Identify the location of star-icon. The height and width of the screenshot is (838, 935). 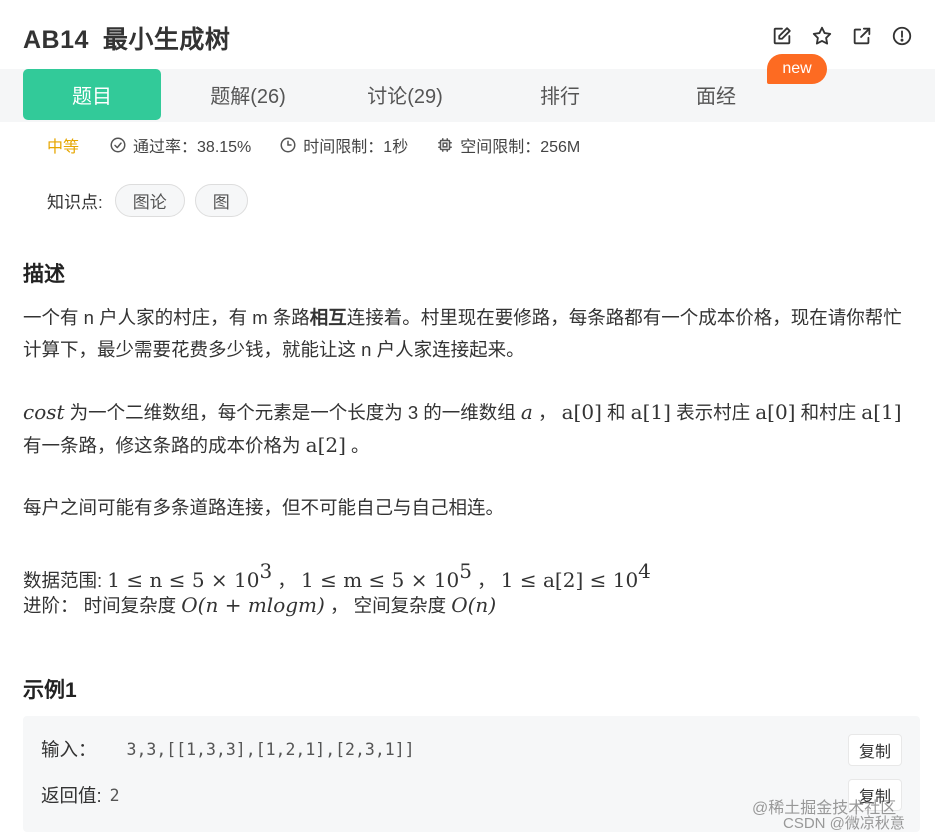
(822, 36).